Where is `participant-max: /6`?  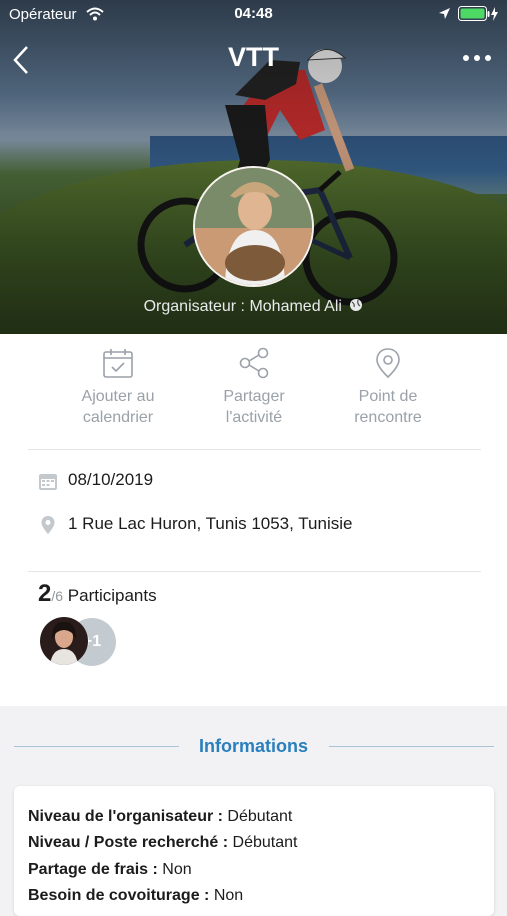
participant-max: /6 is located at coordinates (57, 596).